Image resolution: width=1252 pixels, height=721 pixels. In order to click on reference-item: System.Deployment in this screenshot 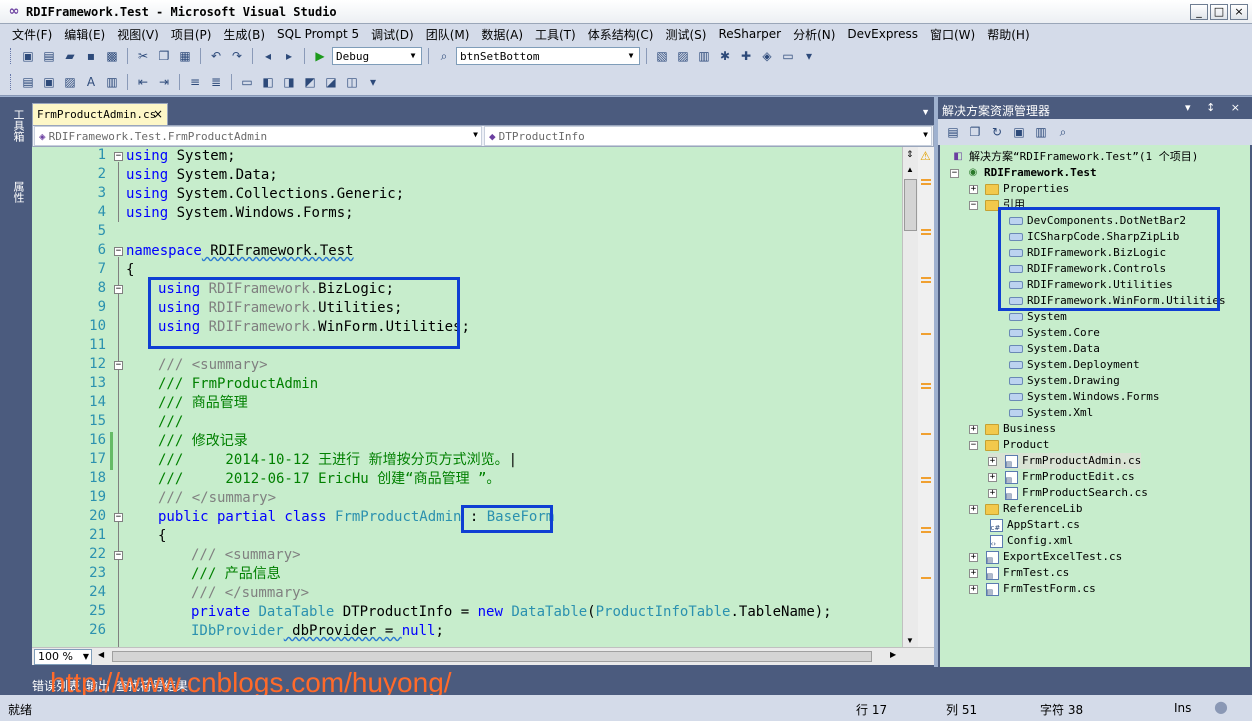, I will do `click(1074, 365)`.